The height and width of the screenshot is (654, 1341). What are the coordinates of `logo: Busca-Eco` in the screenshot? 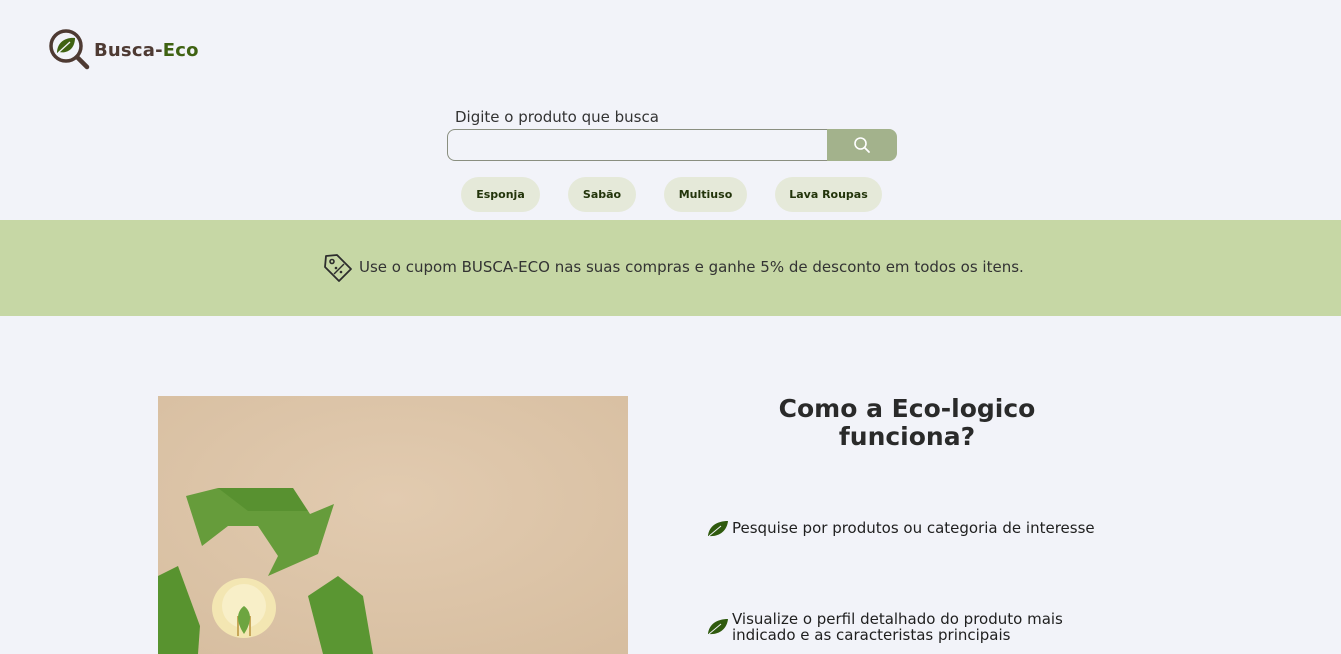 It's located at (123, 50).